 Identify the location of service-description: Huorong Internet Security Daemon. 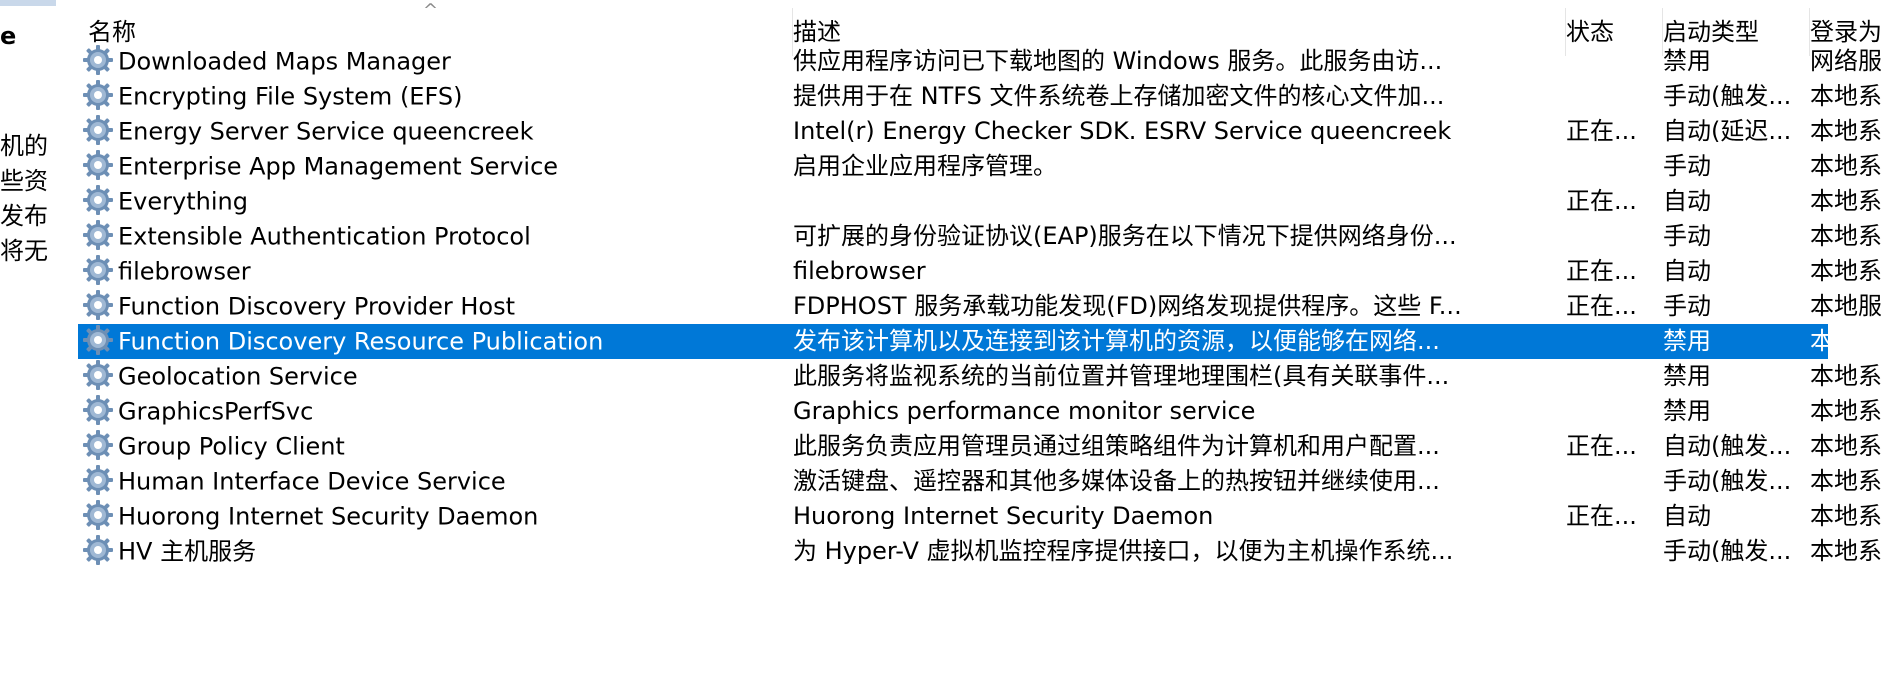
(1003, 516).